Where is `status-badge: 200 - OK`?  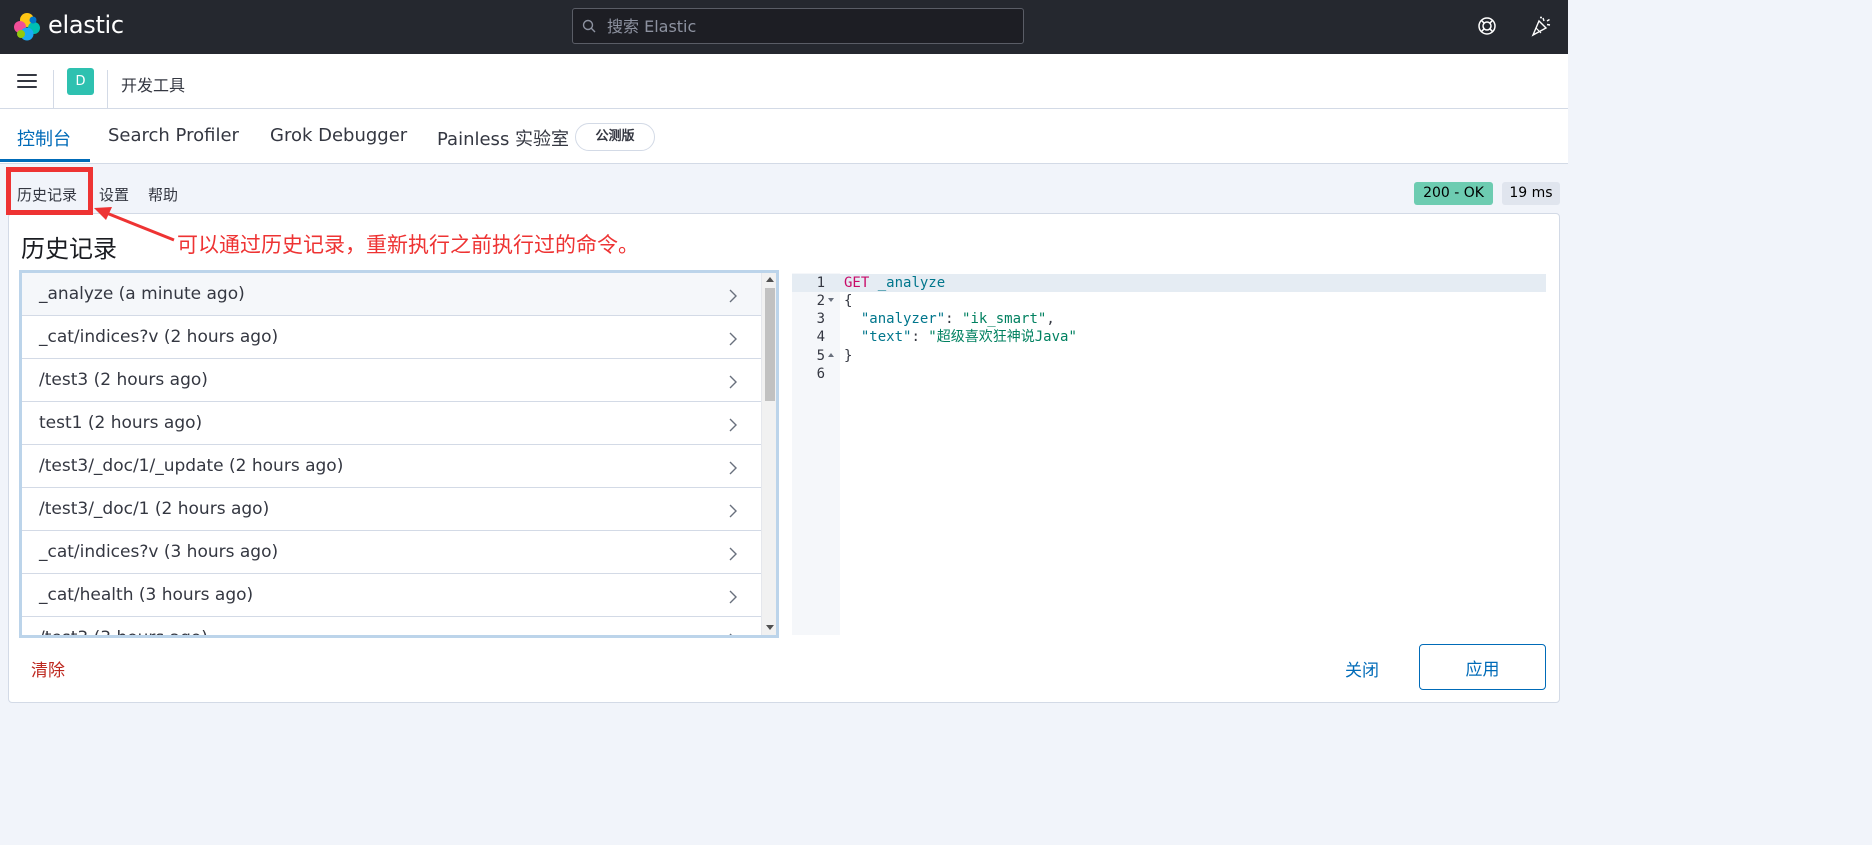
status-badge: 200 - OK is located at coordinates (1453, 193).